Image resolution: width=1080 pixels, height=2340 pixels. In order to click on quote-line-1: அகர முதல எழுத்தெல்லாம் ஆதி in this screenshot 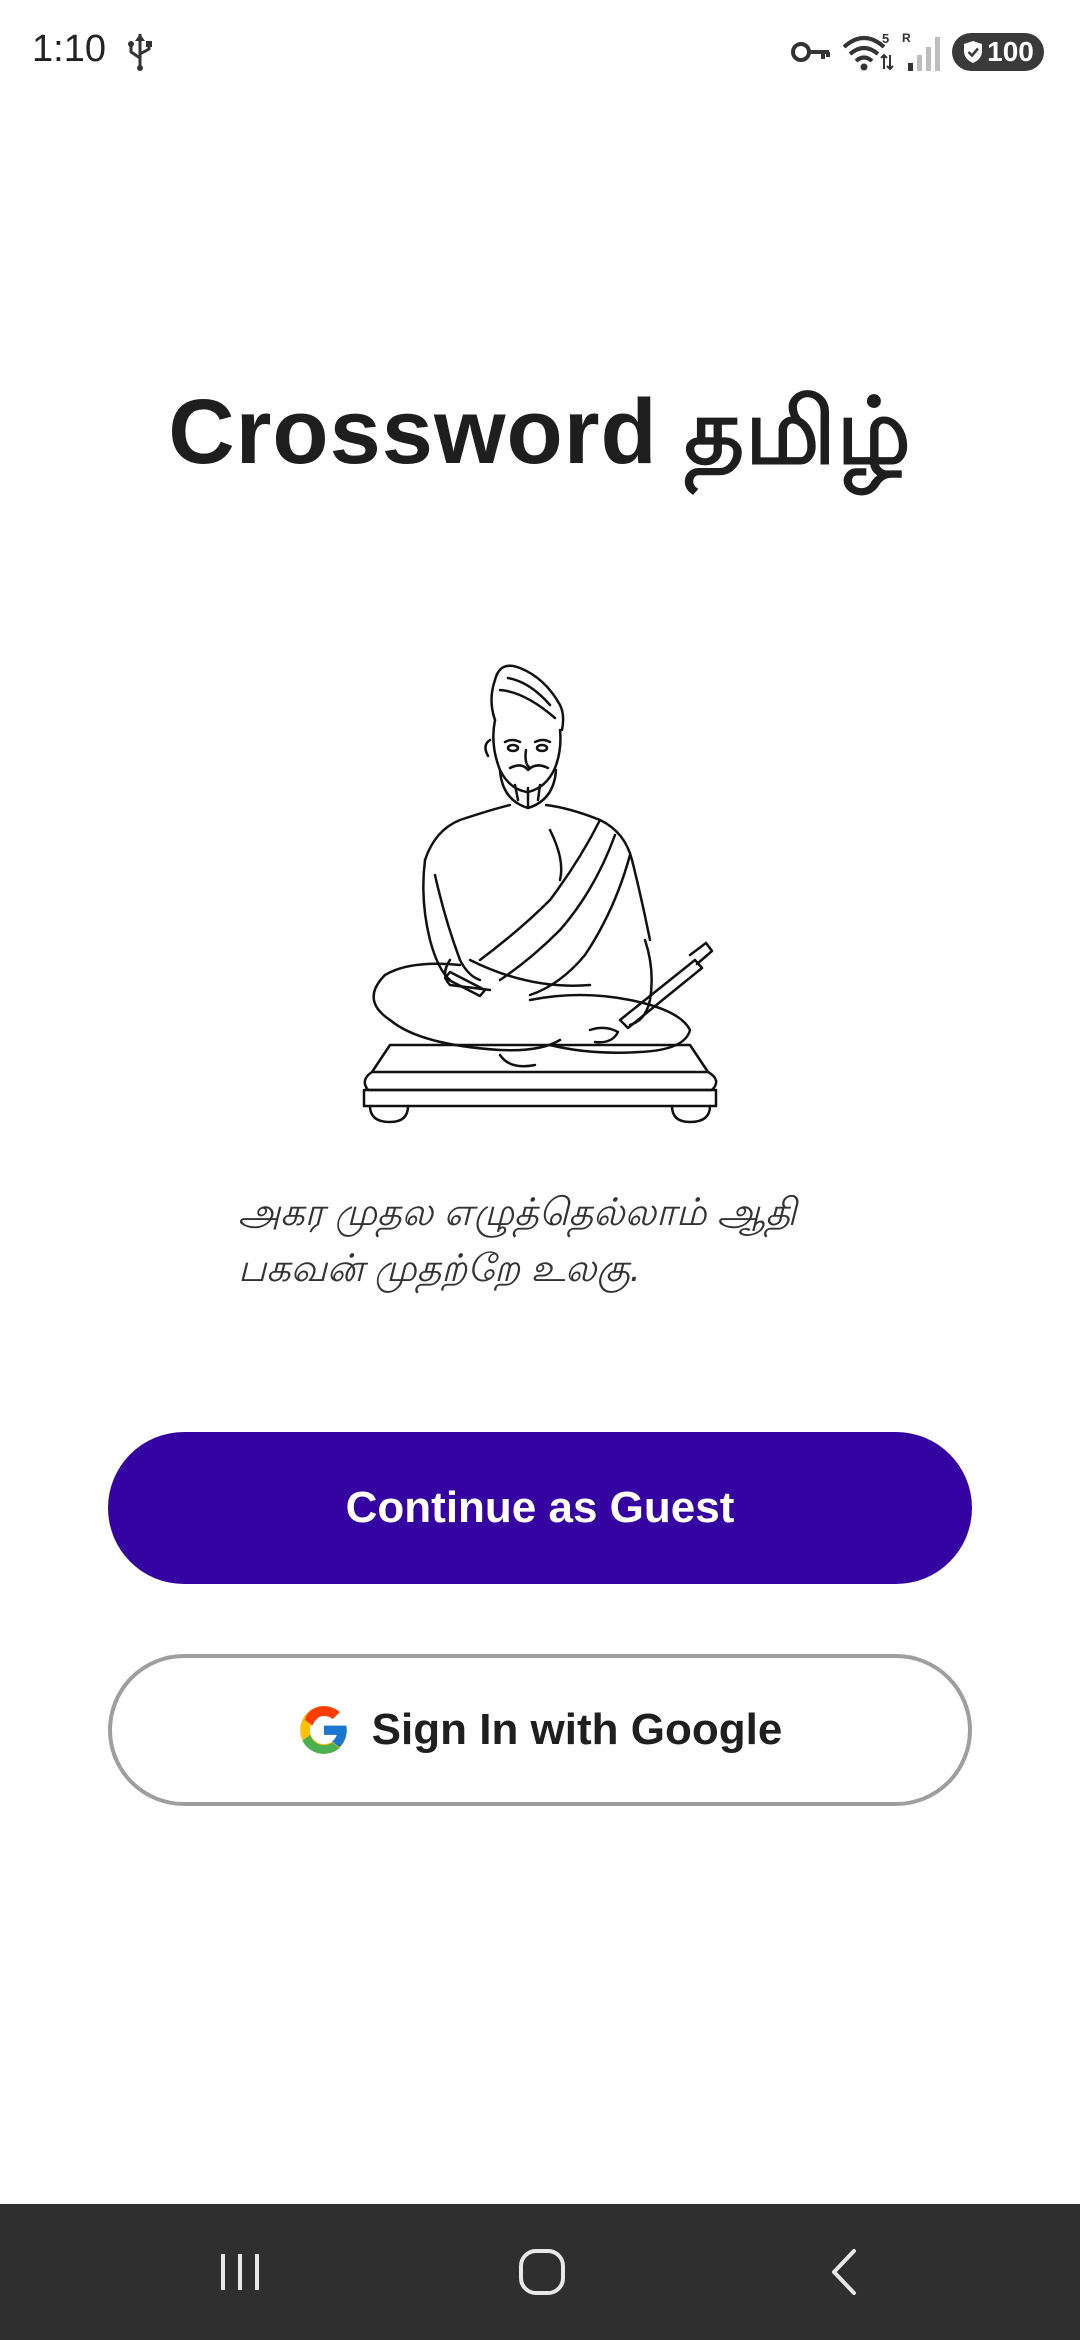, I will do `click(517, 1213)`.